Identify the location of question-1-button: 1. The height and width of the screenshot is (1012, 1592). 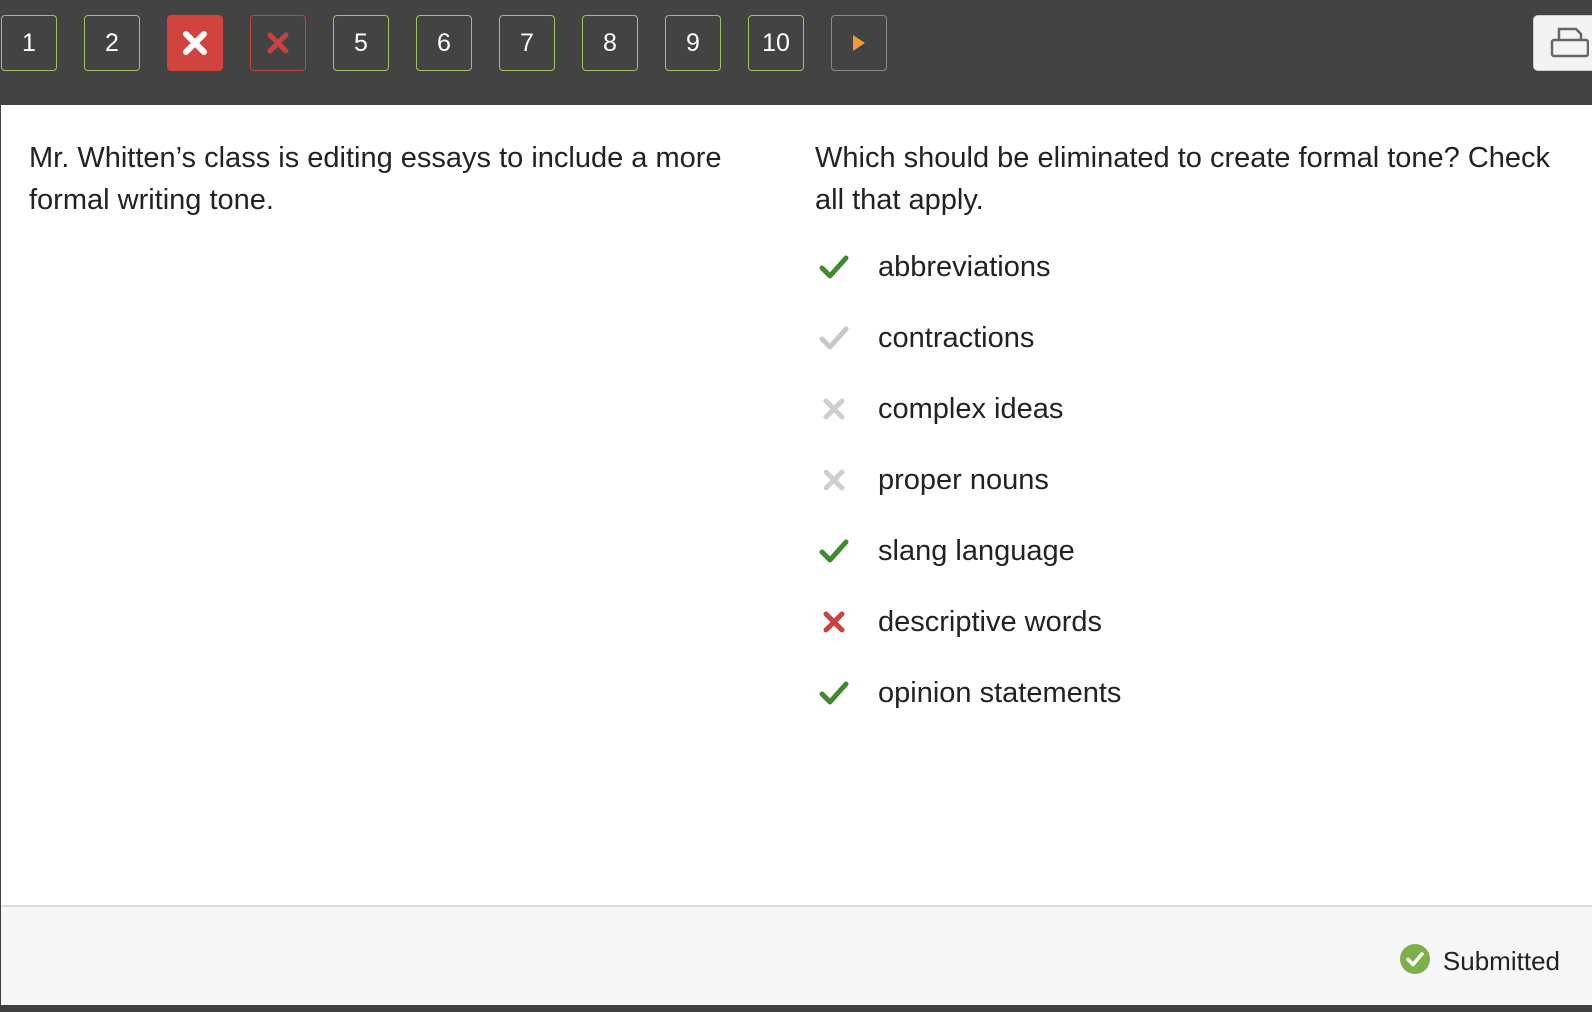
(29, 43).